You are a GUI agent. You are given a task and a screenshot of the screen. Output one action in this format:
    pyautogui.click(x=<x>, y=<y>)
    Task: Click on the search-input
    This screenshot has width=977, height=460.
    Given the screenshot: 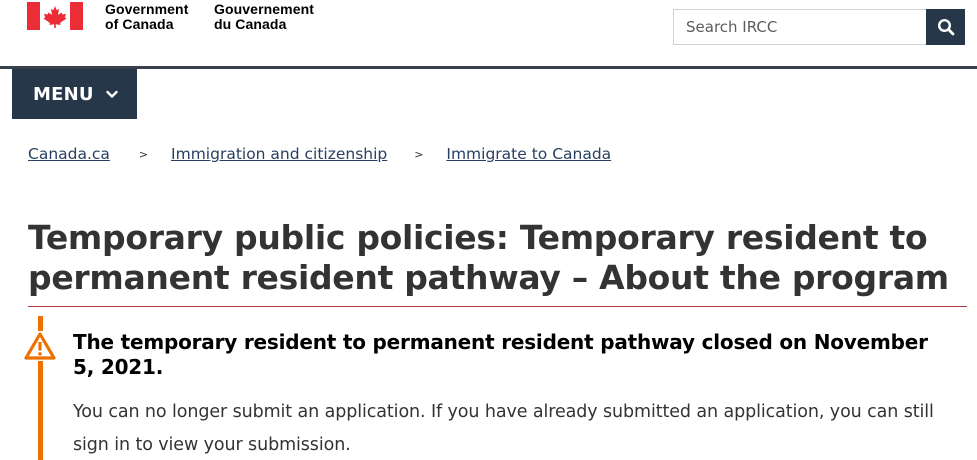 What is the action you would take?
    pyautogui.click(x=799, y=27)
    